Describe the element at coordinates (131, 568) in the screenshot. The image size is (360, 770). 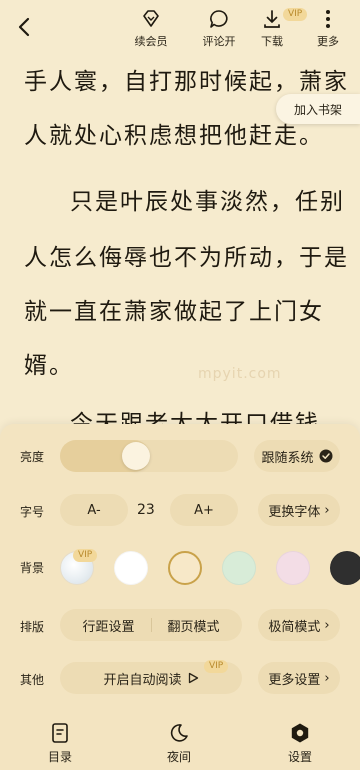
I see `background-swatch-white` at that location.